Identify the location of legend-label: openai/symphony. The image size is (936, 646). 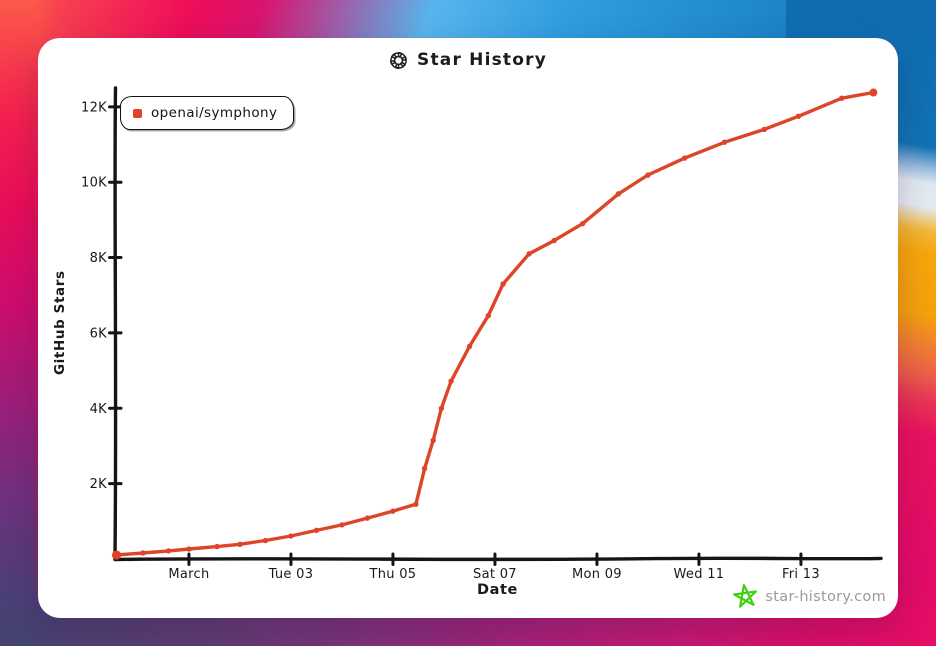
(214, 113).